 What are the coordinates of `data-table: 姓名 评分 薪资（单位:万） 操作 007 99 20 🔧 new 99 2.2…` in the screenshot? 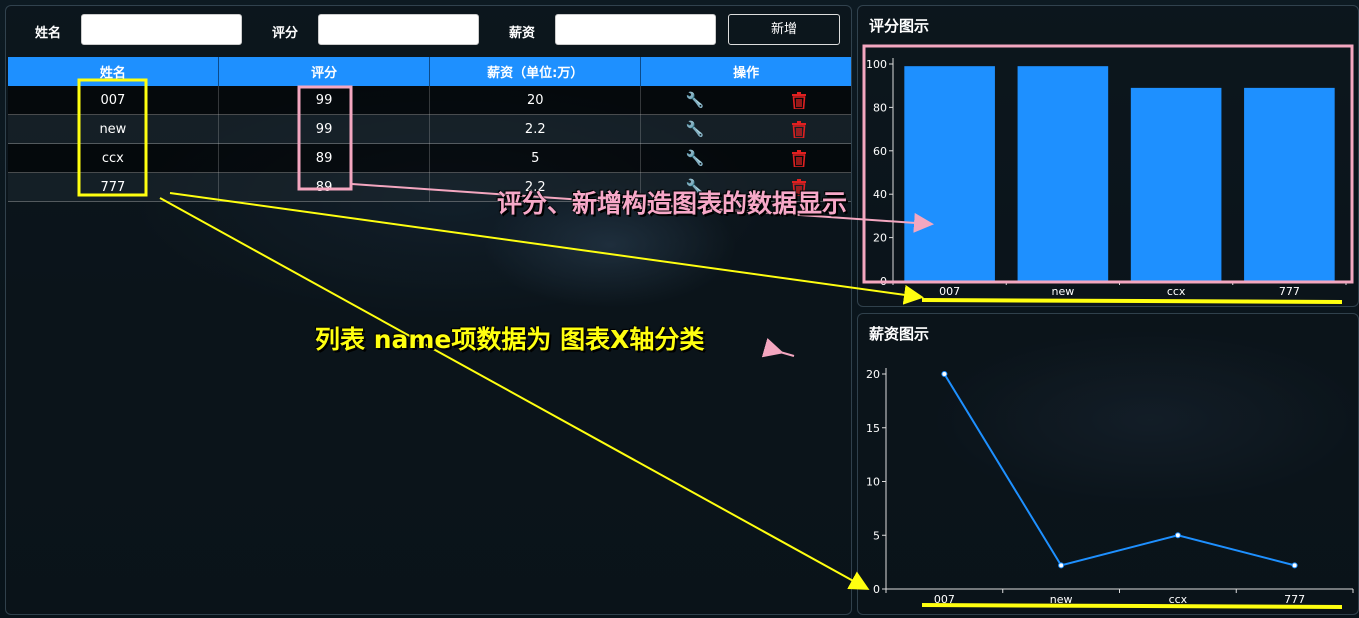 It's located at (429, 129).